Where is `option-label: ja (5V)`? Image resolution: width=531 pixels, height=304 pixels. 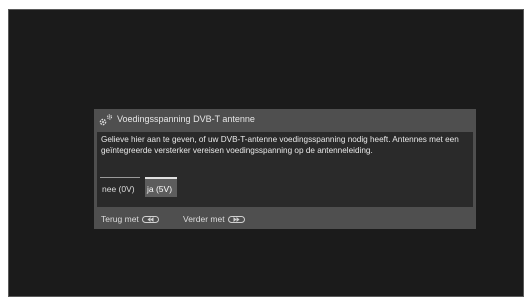 option-label: ja (5V) is located at coordinates (160, 189).